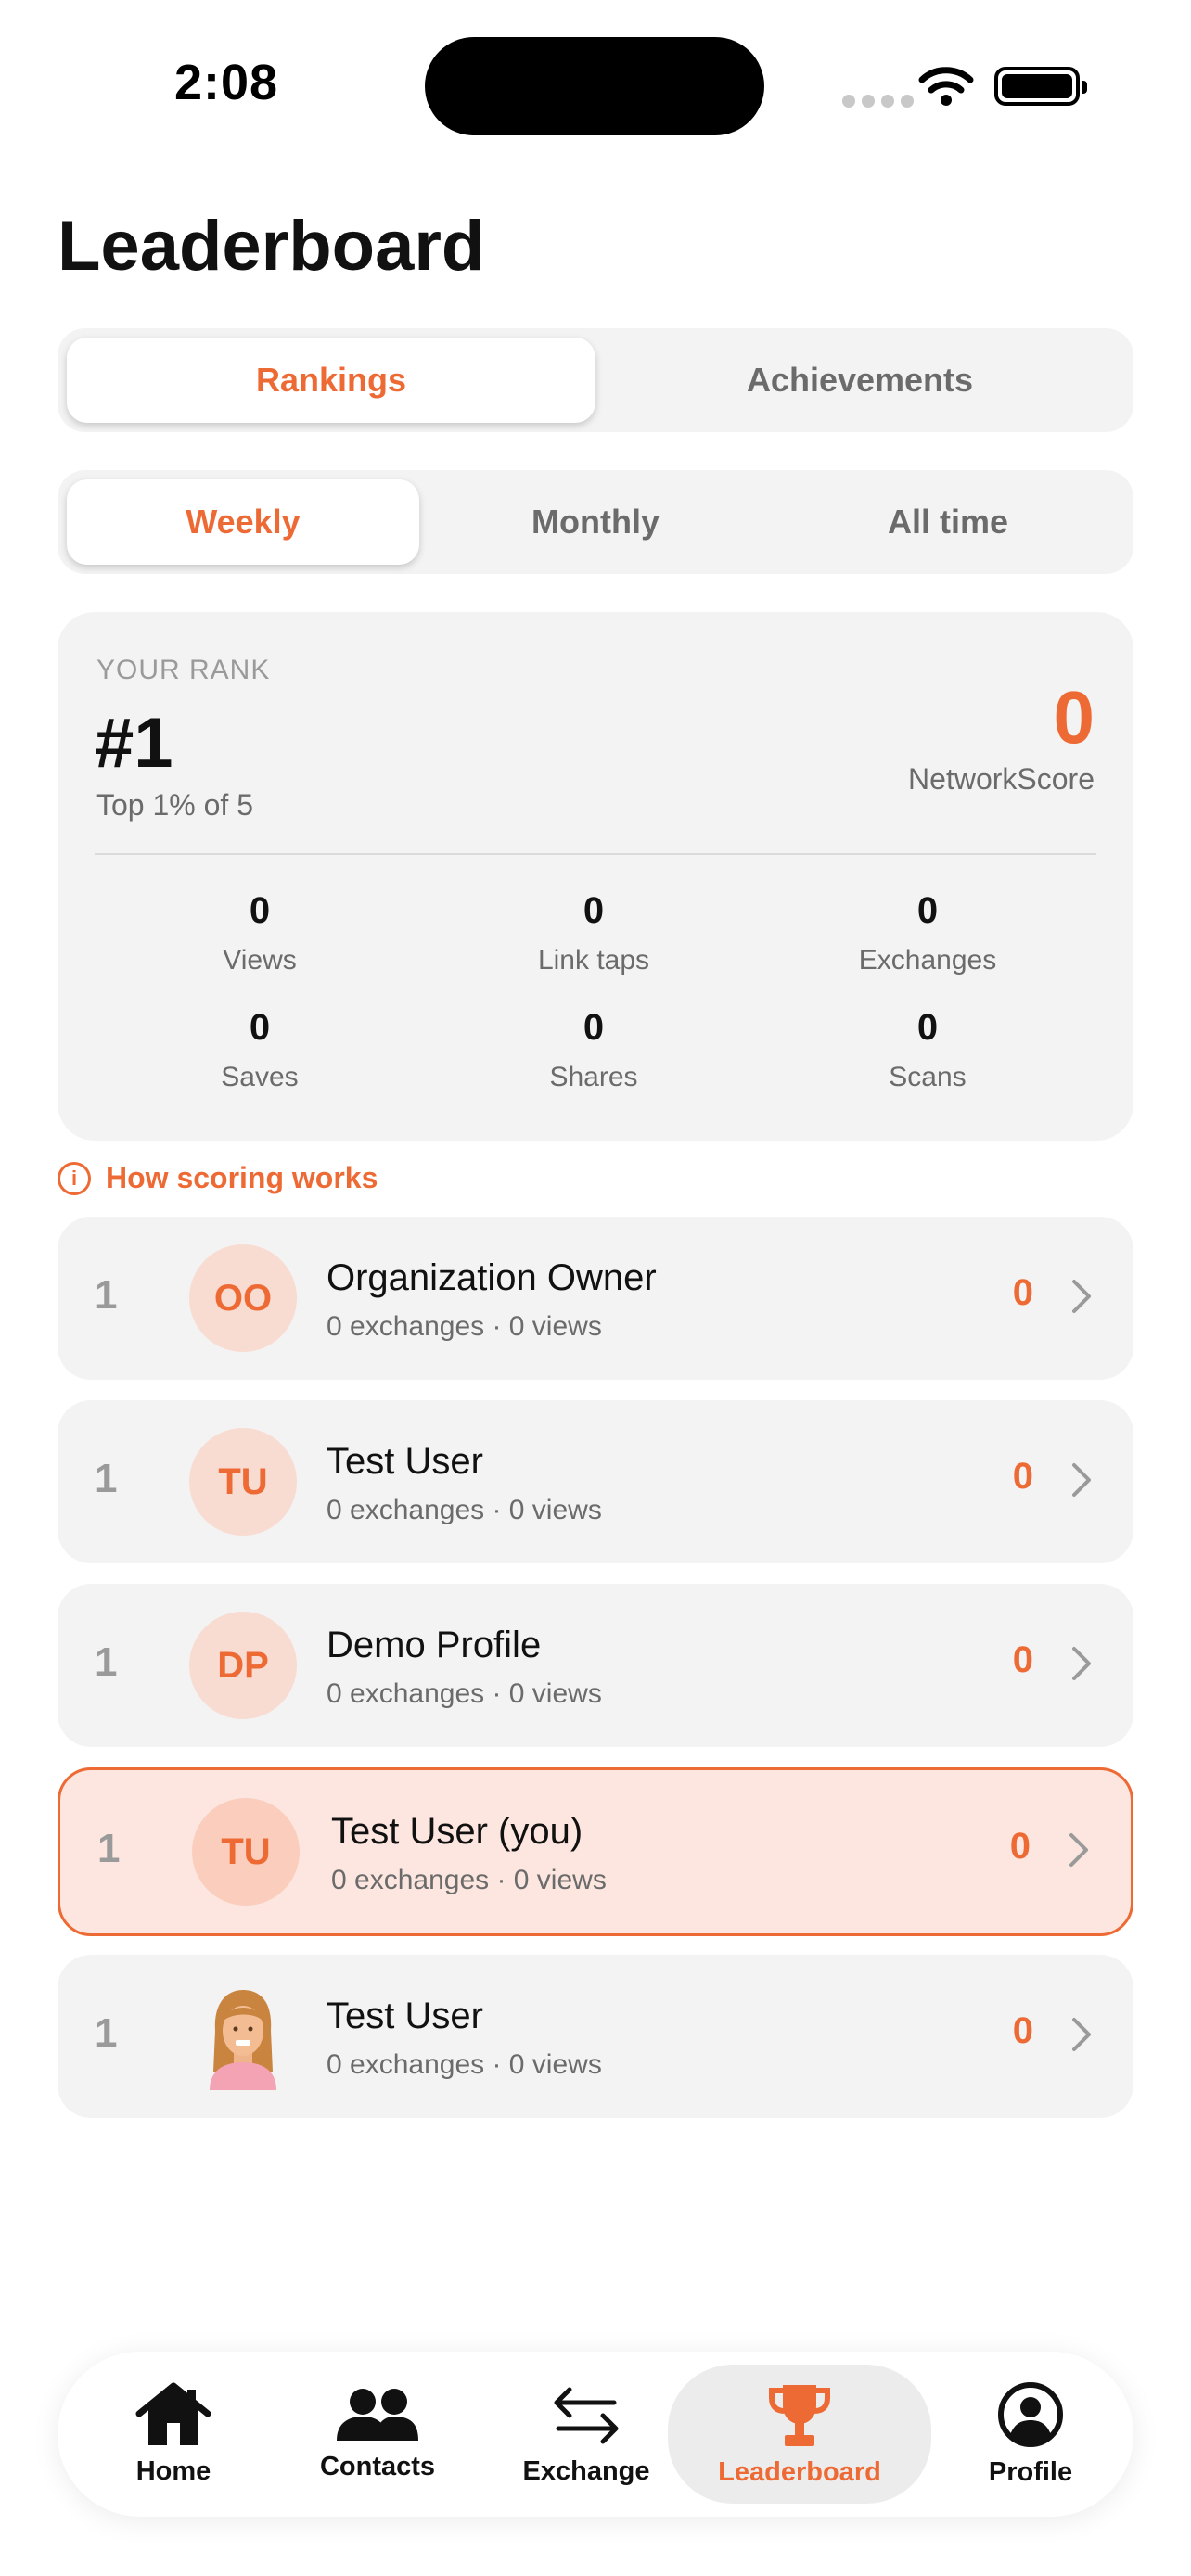  What do you see at coordinates (243, 522) in the screenshot?
I see `tab-weekly: Weekly` at bounding box center [243, 522].